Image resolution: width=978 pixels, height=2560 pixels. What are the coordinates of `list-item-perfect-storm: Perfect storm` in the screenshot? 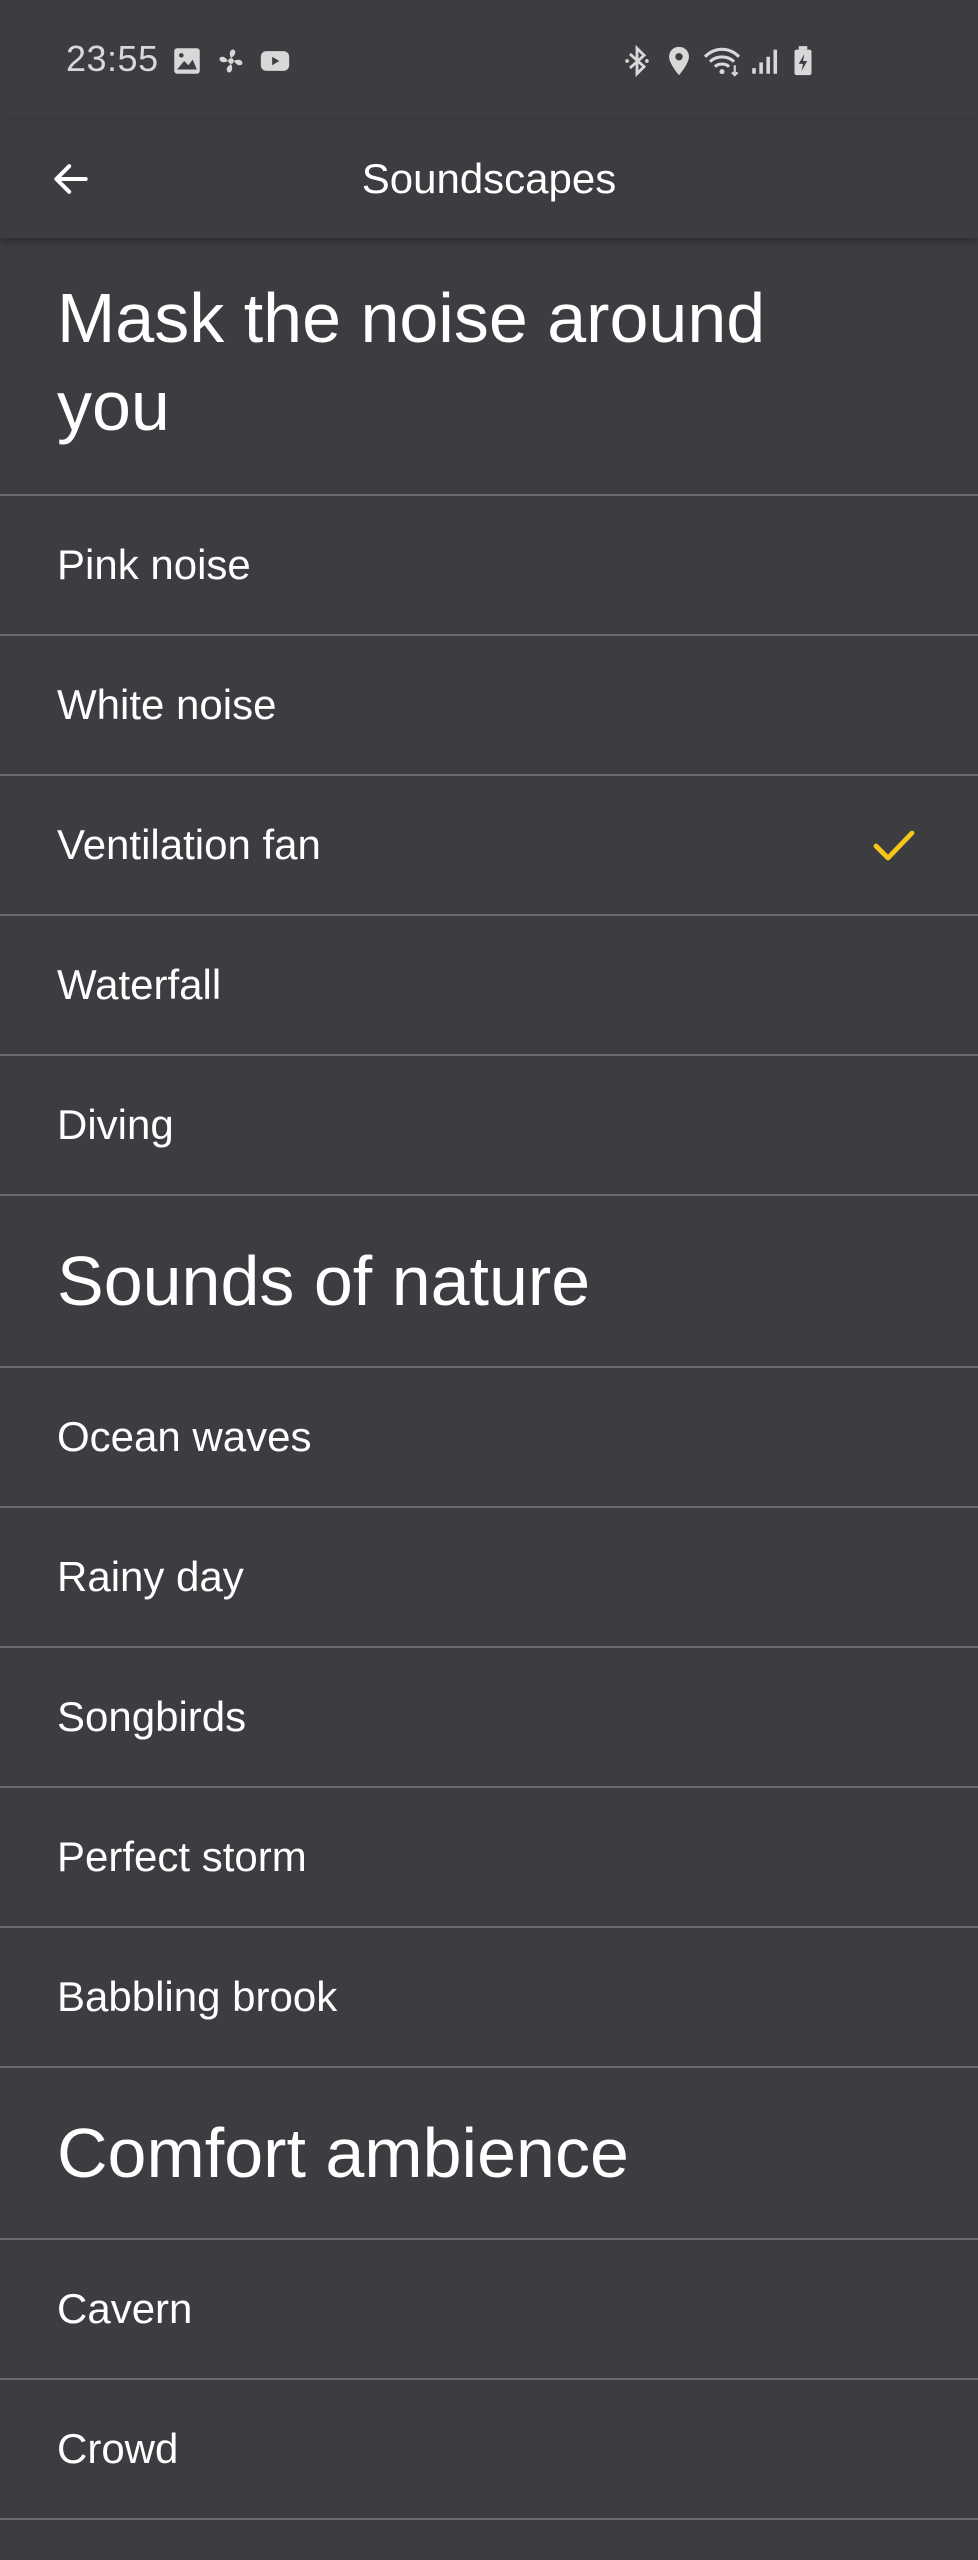 It's located at (489, 1858).